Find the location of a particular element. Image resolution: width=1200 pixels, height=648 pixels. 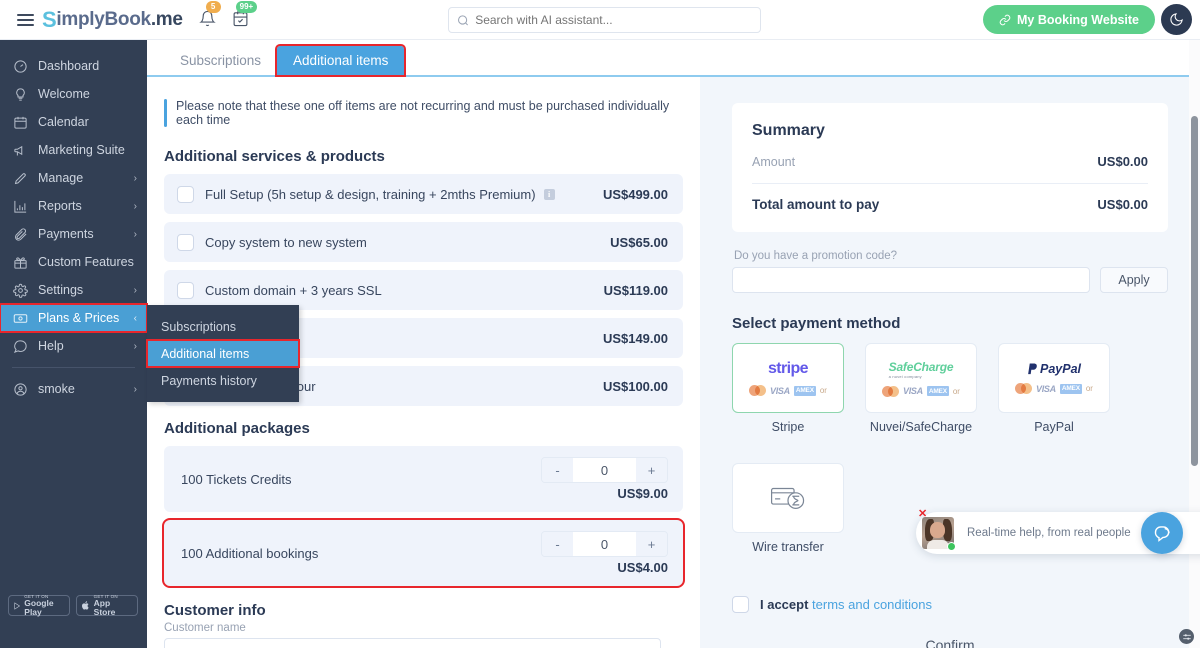

tasks-calendar: 99+ is located at coordinates (245, 15).